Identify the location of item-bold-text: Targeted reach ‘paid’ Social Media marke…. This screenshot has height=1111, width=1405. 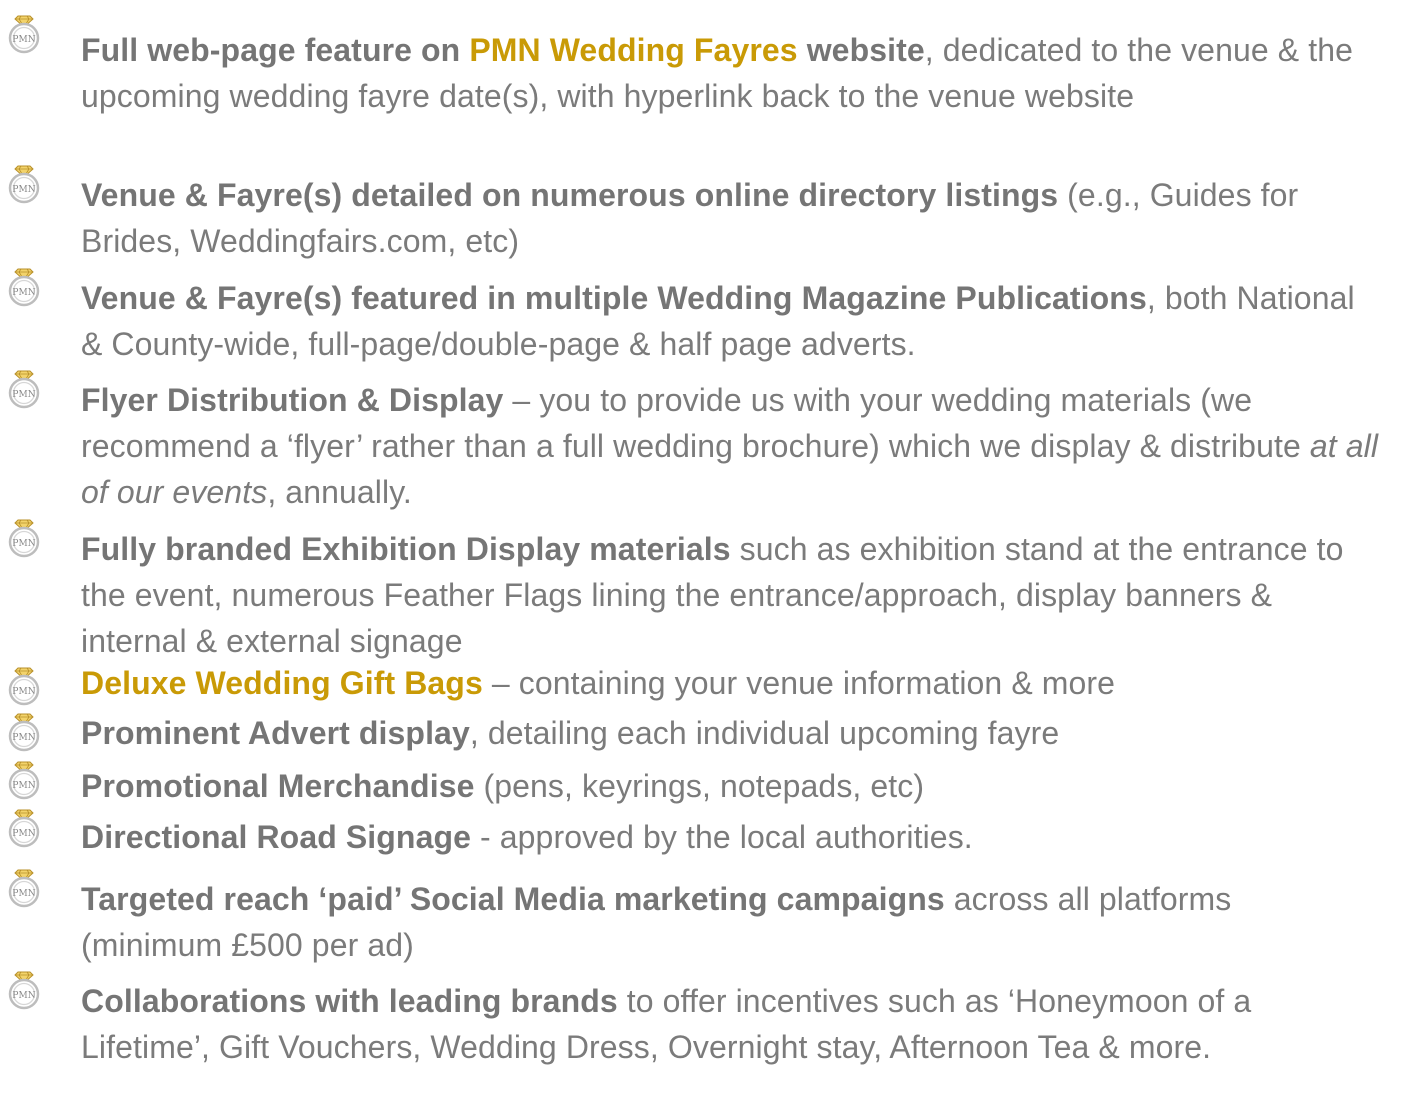
(513, 899).